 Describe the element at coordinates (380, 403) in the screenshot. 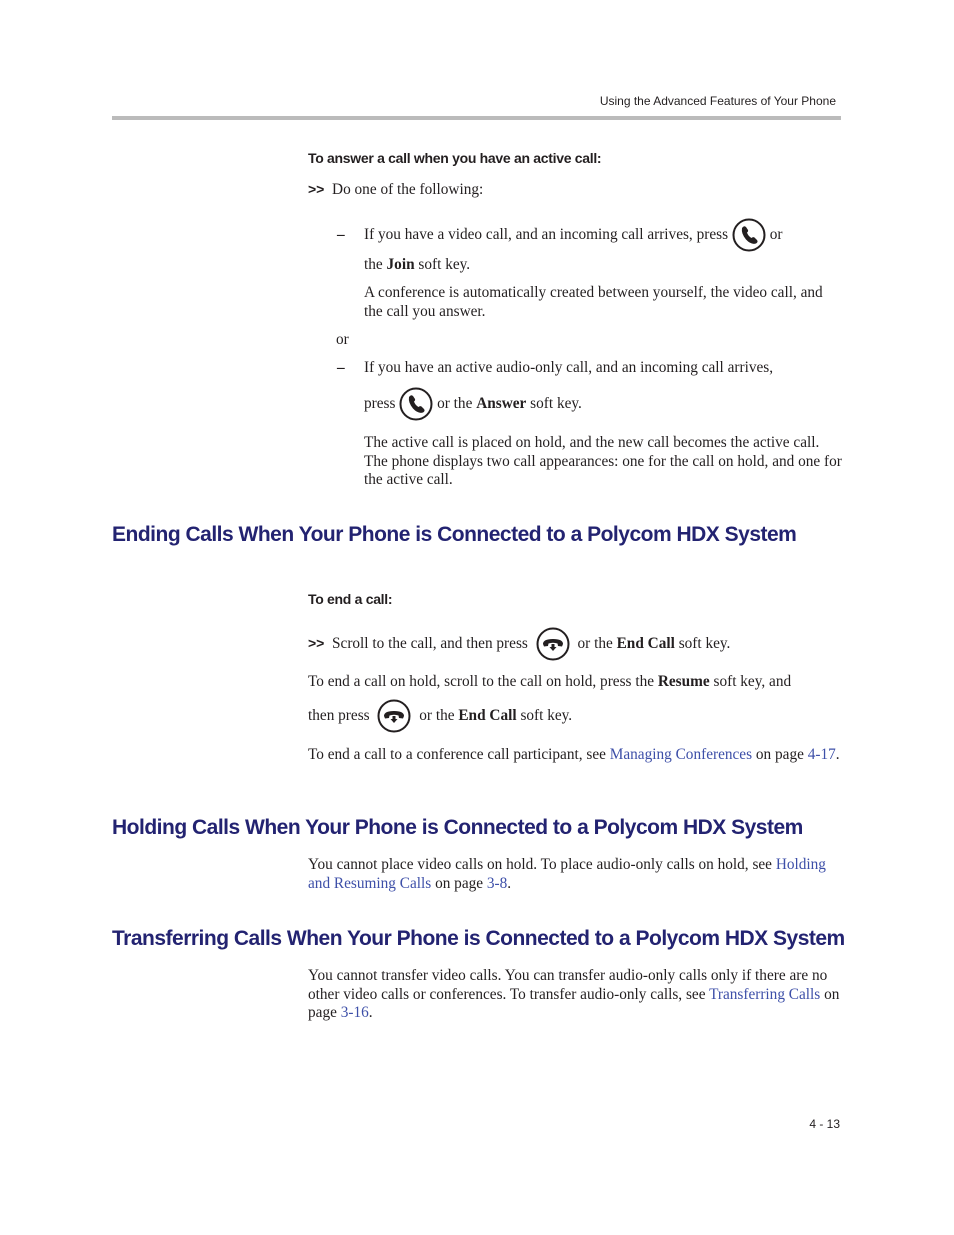

I see `text: press` at that location.